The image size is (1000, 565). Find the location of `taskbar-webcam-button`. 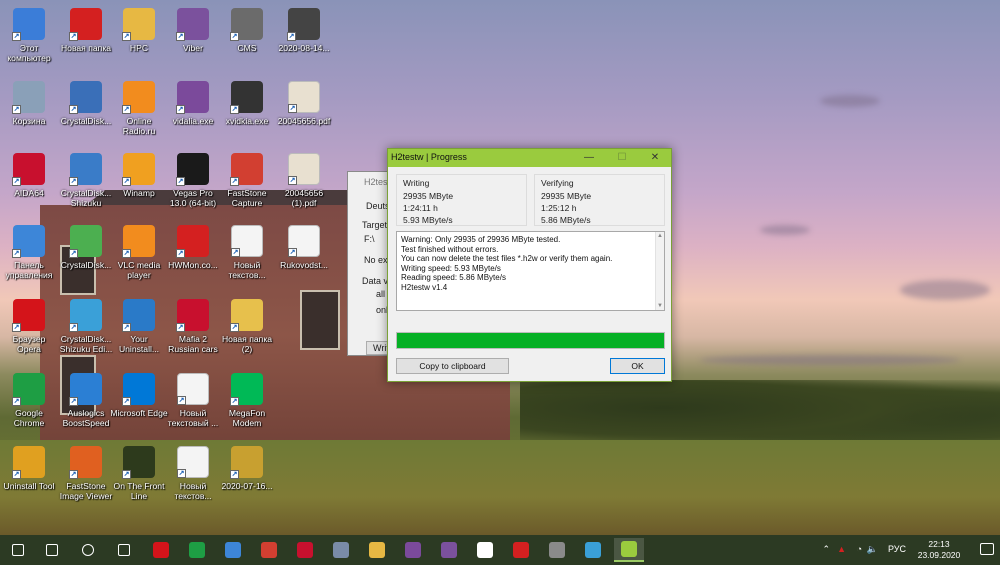

taskbar-webcam-button is located at coordinates (557, 550).